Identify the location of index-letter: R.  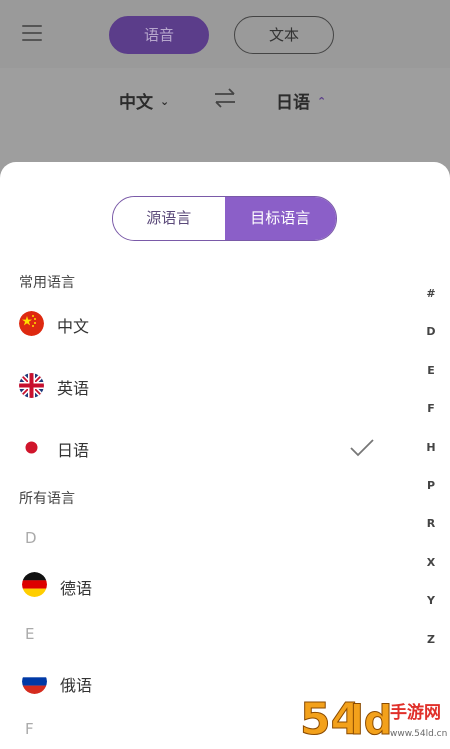
(431, 536).